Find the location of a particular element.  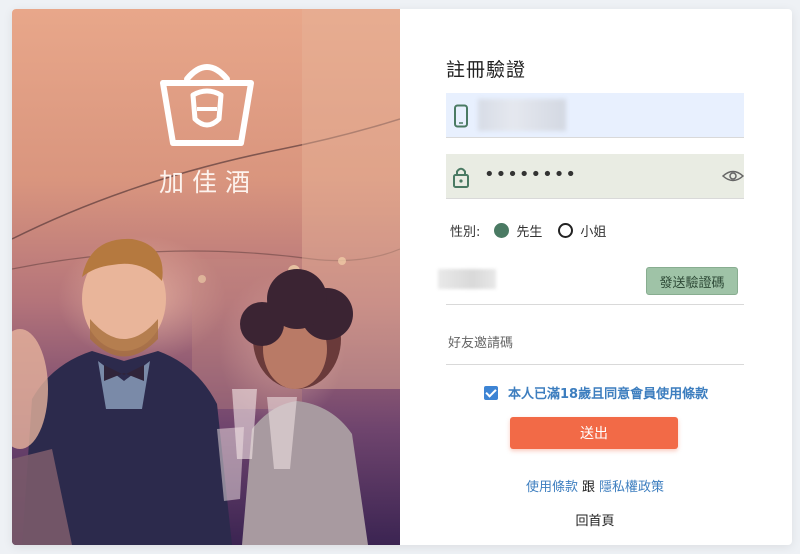

and-text: 跟 is located at coordinates (588, 487).